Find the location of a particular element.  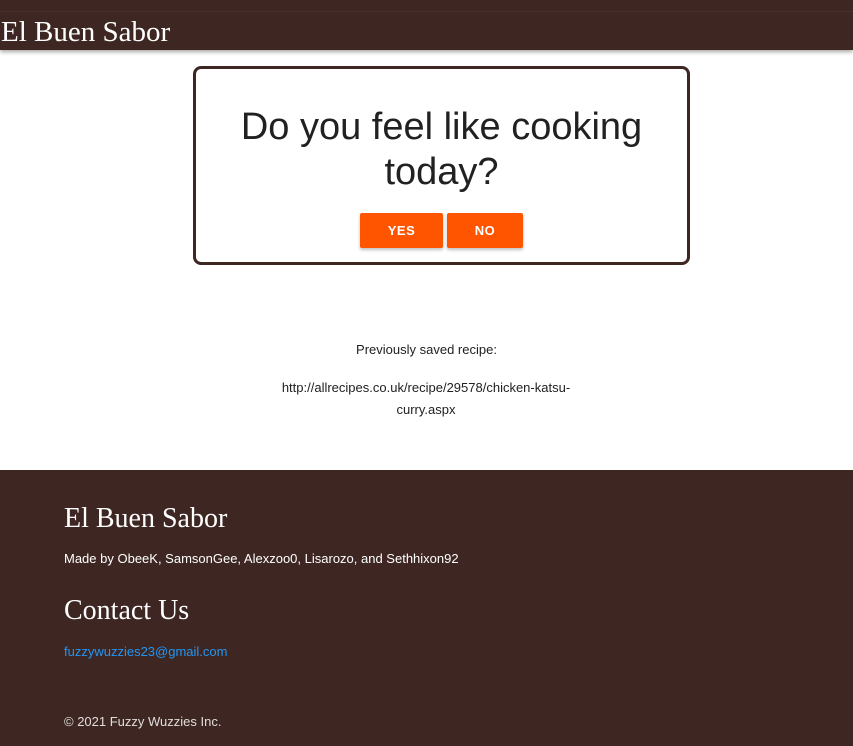

saved-recipe-label: Previously saved recipe: is located at coordinates (426, 349).